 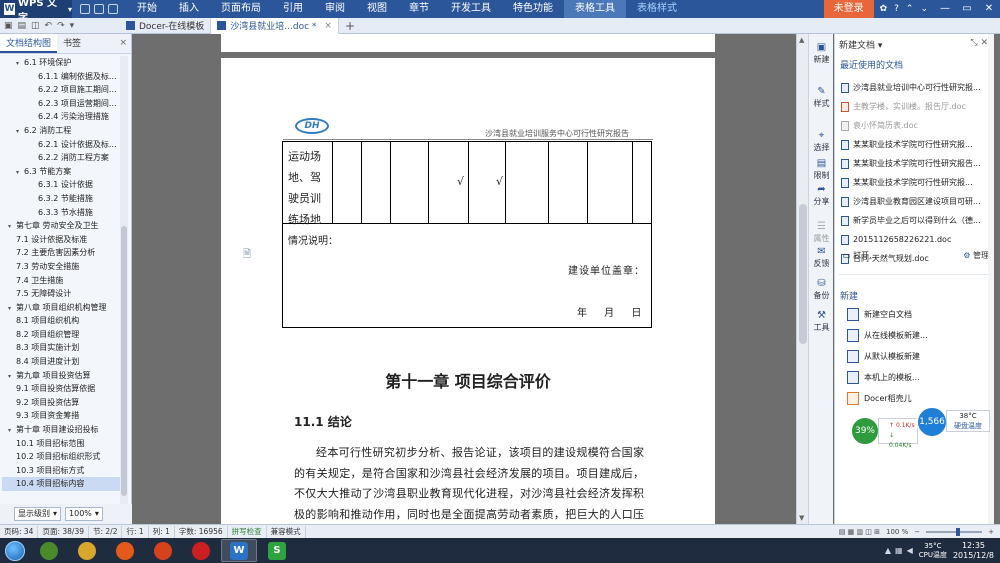 What do you see at coordinates (896, 9) in the screenshot?
I see `help-icon: ?` at bounding box center [896, 9].